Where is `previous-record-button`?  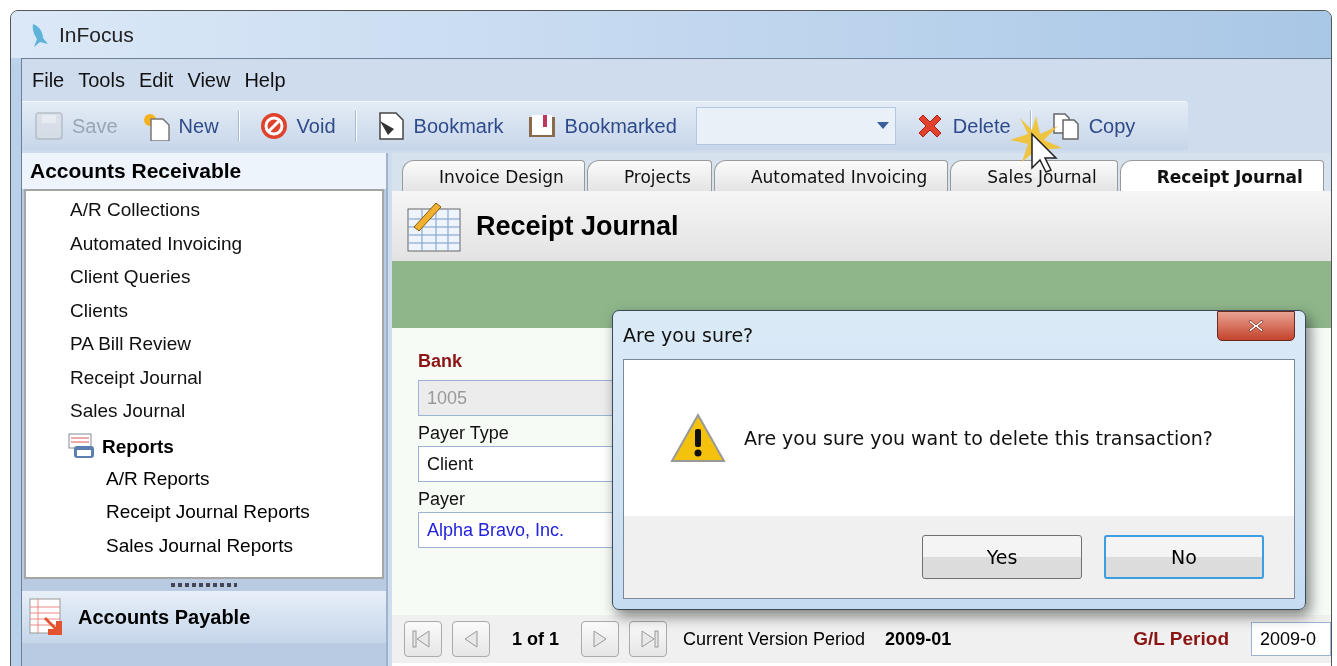 previous-record-button is located at coordinates (471, 639).